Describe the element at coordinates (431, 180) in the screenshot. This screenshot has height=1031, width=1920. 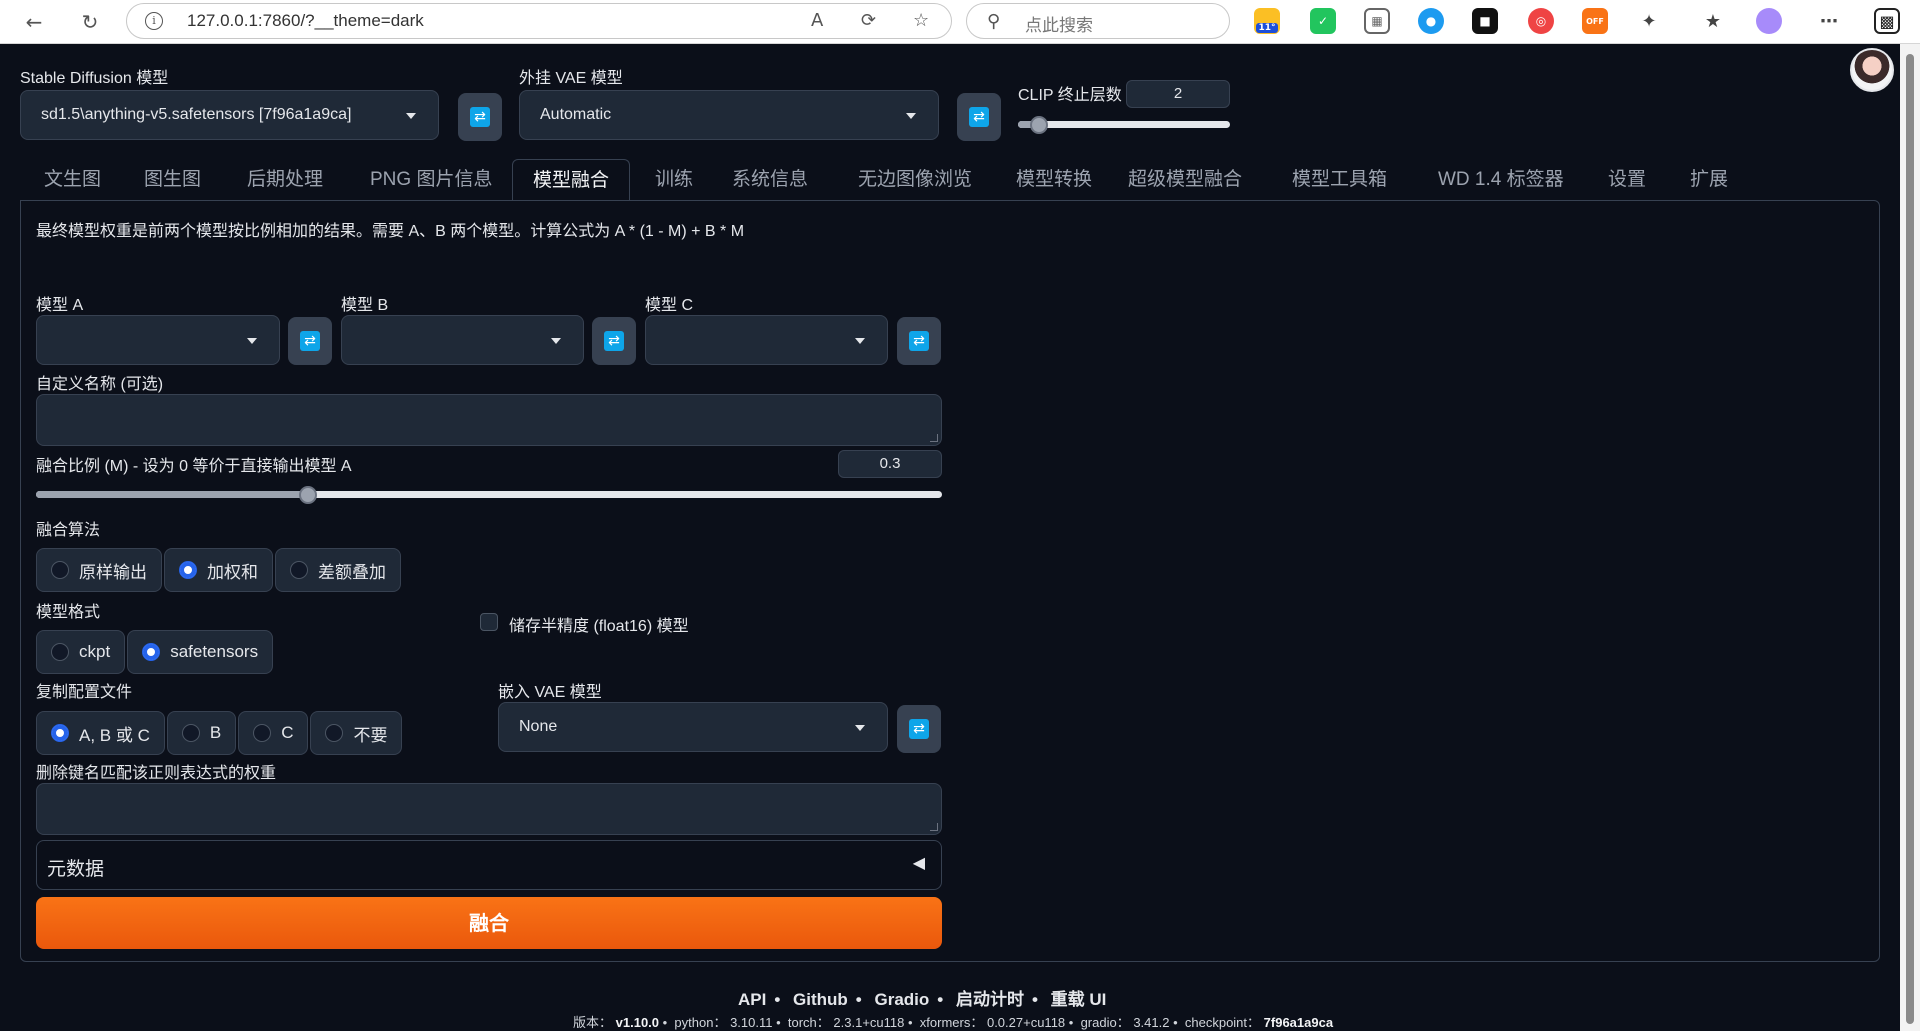
I see `tab-3: PNG 图片信息` at that location.